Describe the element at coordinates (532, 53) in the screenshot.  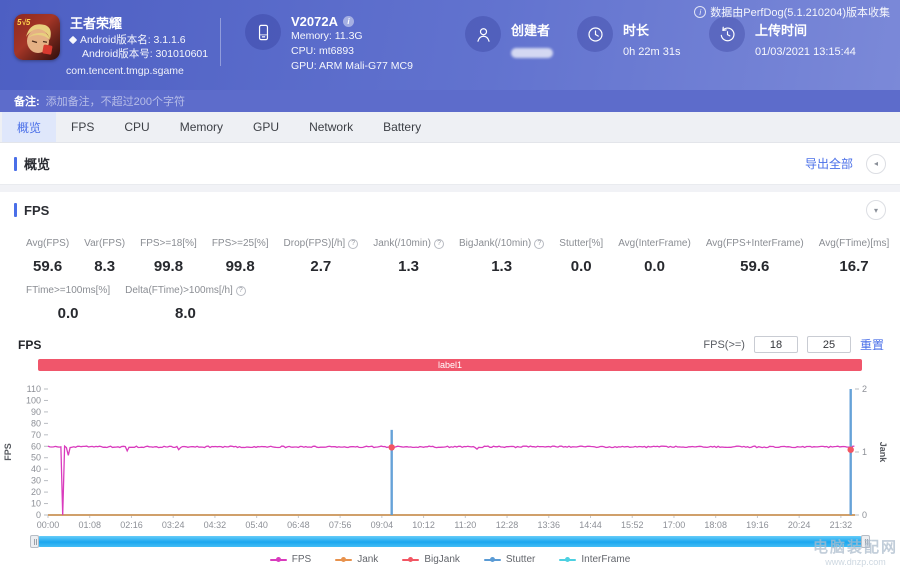
I see `creator-name-redacted` at that location.